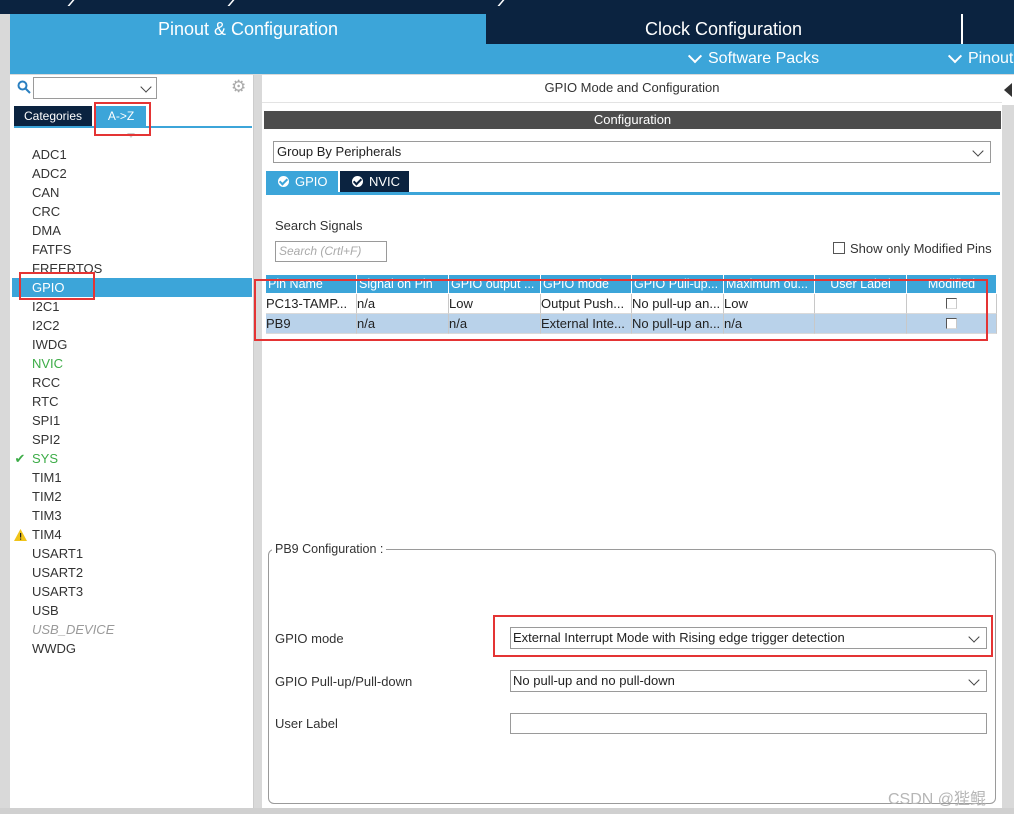 The image size is (1014, 814). I want to click on pull-value: No pull-up and no pull-down, so click(594, 680).